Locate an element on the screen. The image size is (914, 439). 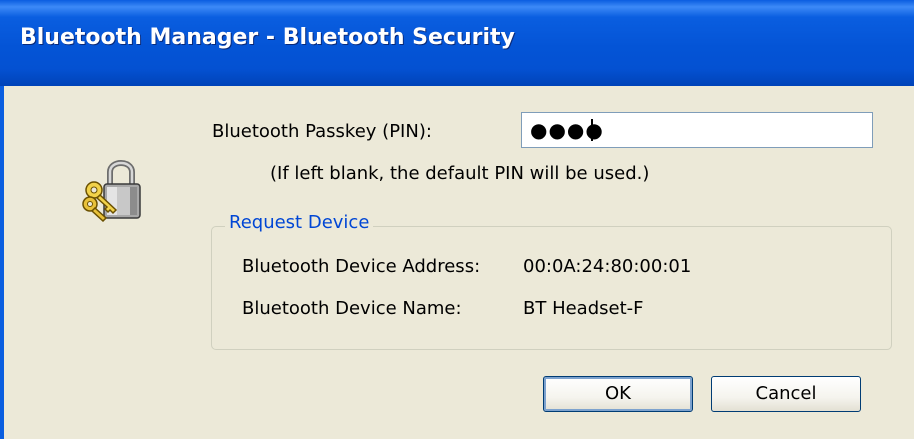
request-device-group-title: Request Device is located at coordinates (299, 222).